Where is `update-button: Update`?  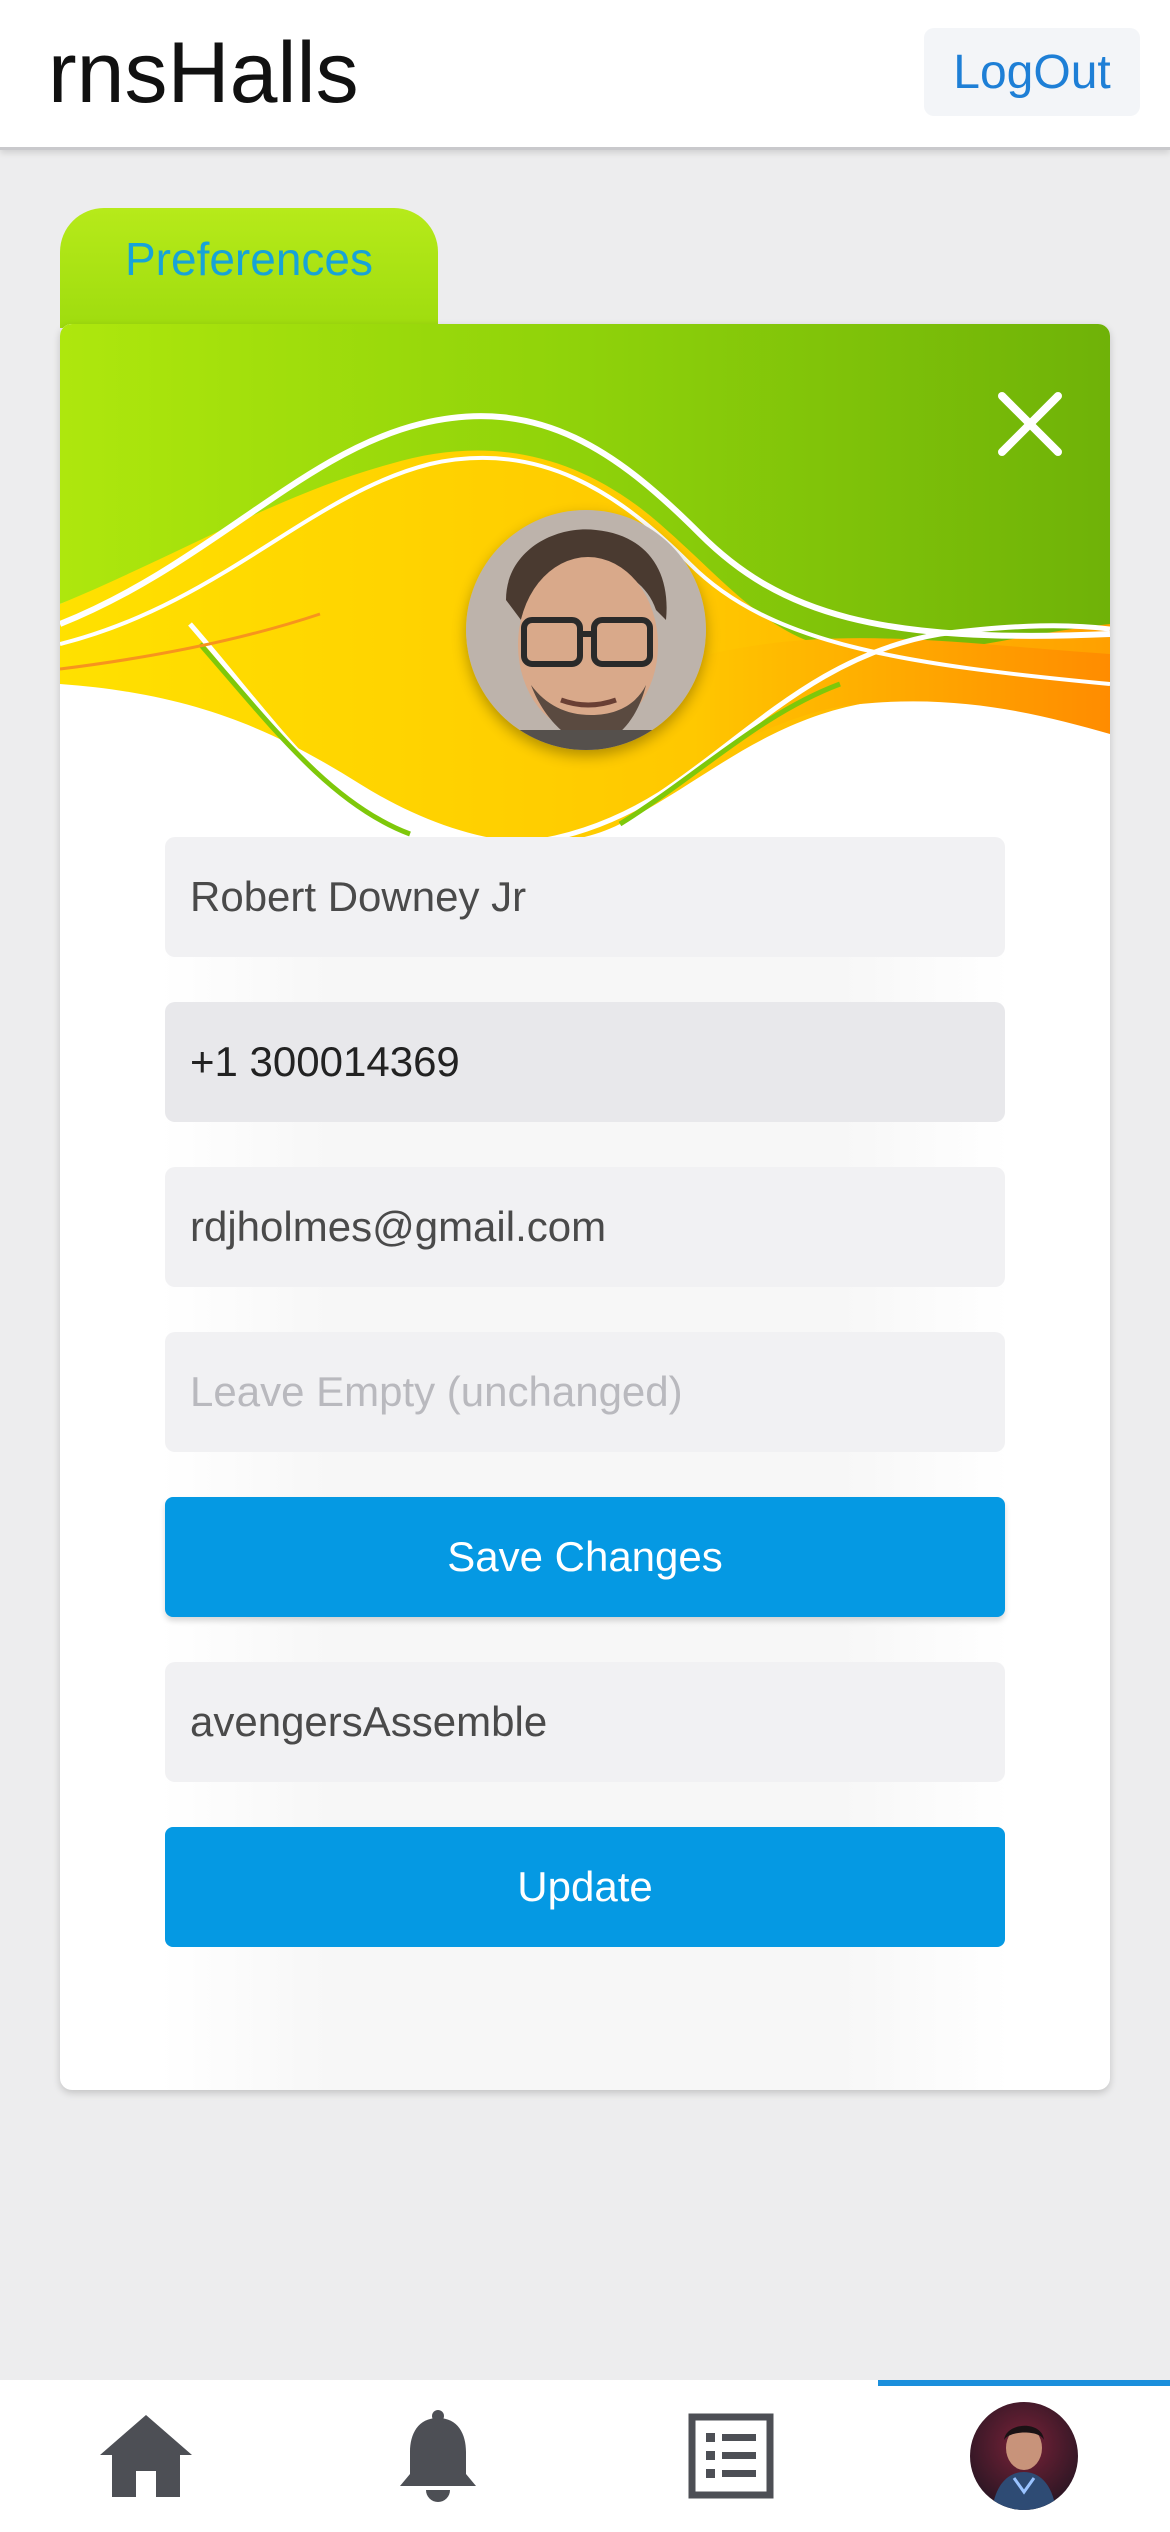
update-button: Update is located at coordinates (585, 1887).